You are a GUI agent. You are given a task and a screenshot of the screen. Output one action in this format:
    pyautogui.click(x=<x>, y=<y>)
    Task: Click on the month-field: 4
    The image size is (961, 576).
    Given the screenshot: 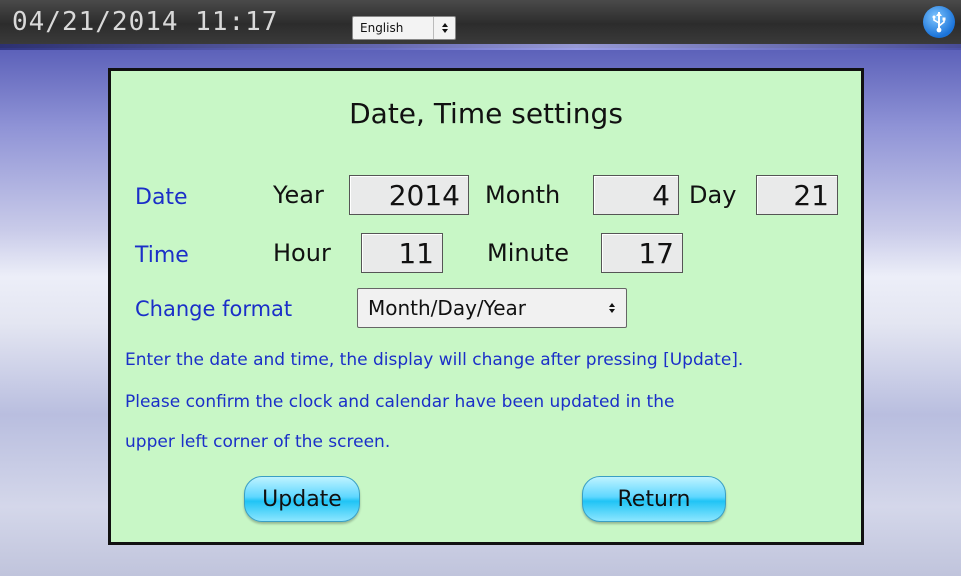 What is the action you would take?
    pyautogui.click(x=636, y=195)
    